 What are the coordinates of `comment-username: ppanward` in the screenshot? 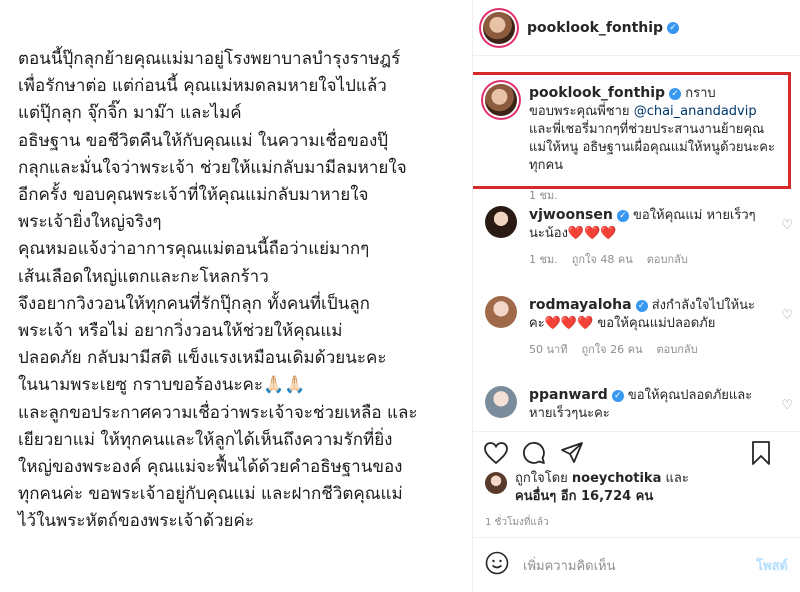 It's located at (568, 395).